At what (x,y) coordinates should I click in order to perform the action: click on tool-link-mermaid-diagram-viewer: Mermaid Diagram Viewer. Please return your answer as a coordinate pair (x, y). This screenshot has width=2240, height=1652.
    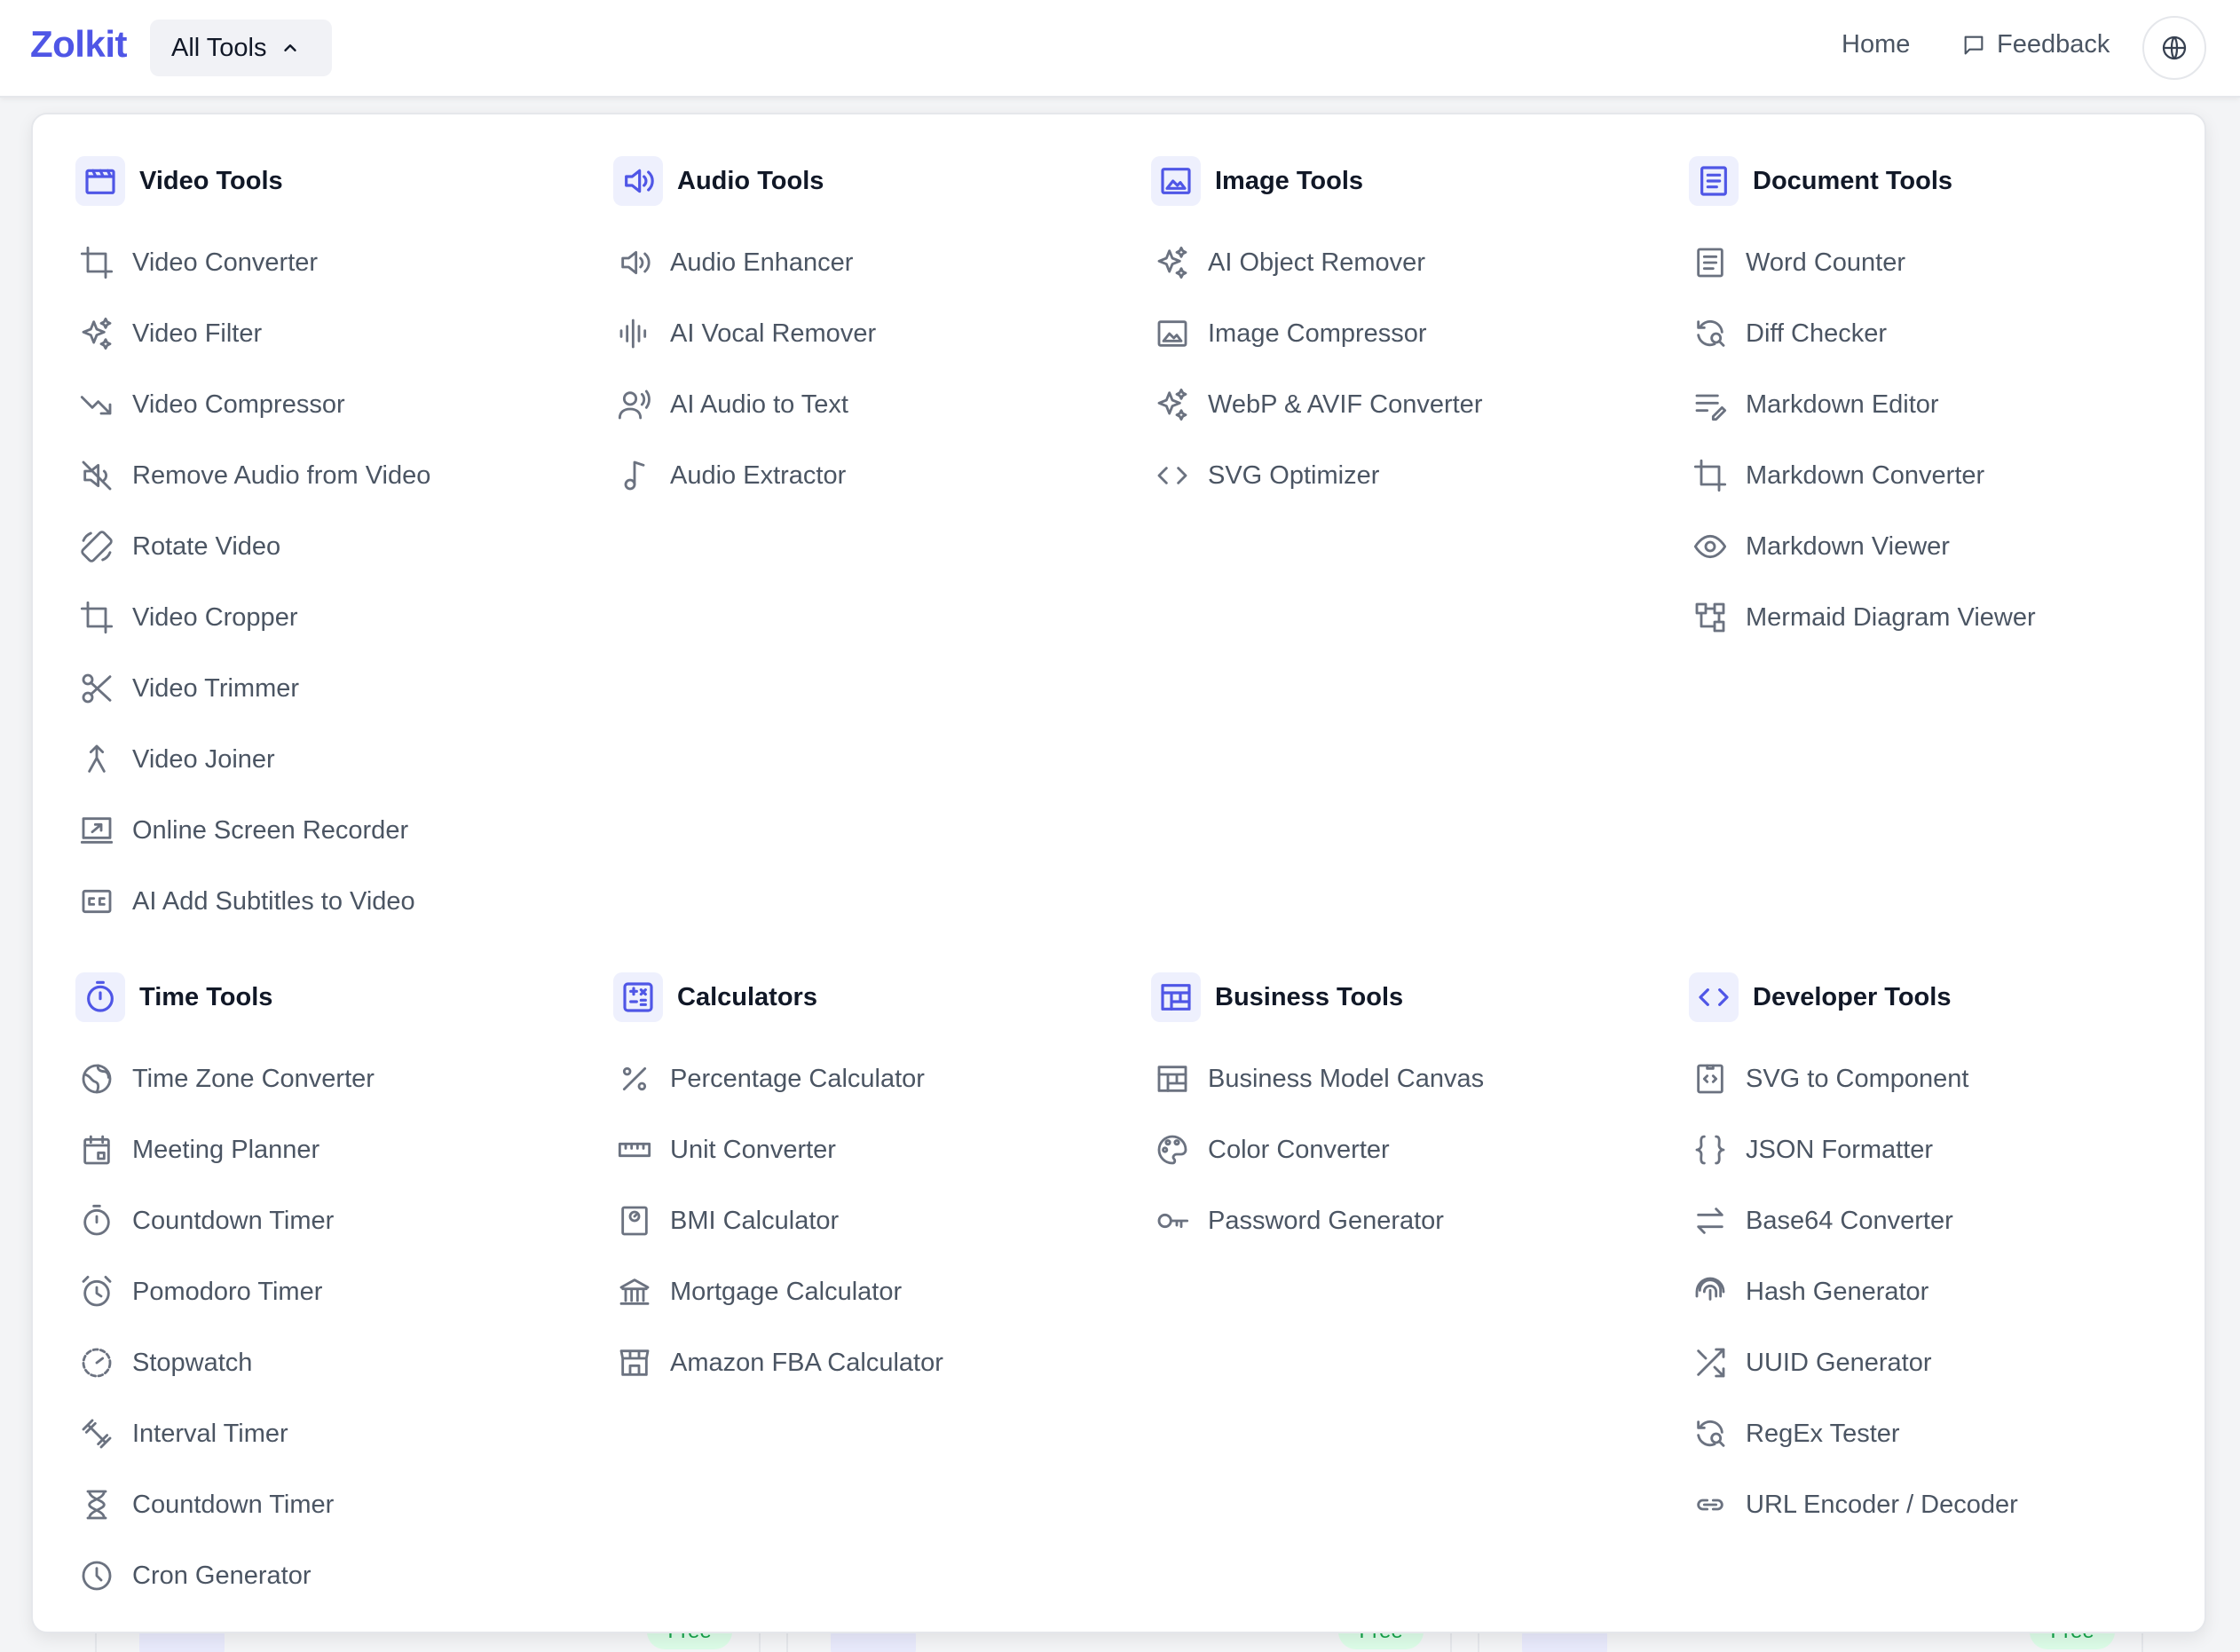
    Looking at the image, I should click on (1946, 617).